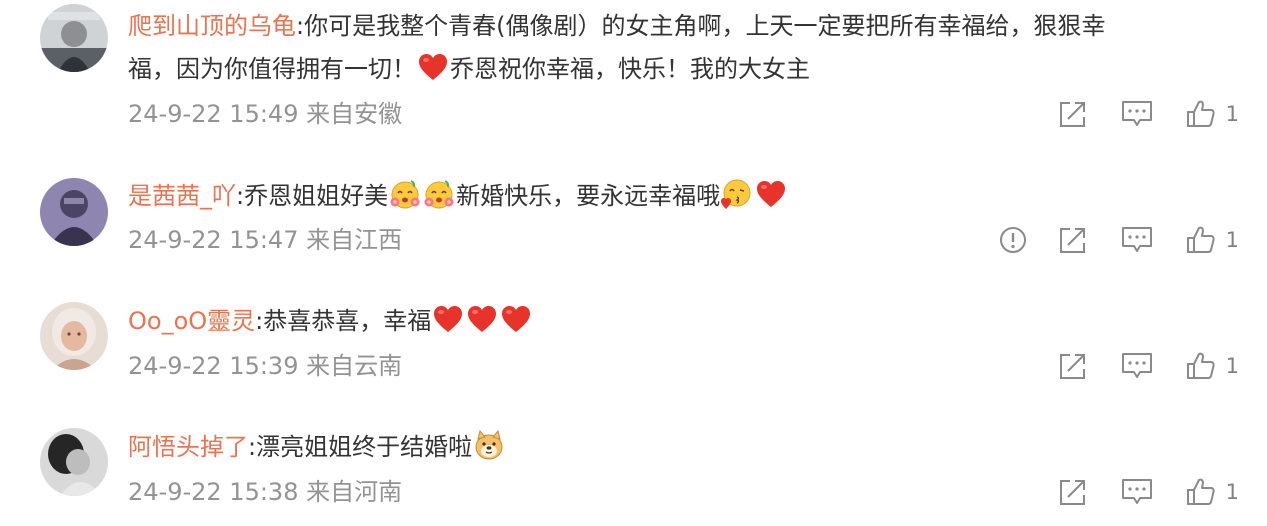 This screenshot has width=1267, height=526. What do you see at coordinates (265, 114) in the screenshot?
I see `comment-meta: 24-9-22 15:49 来自安徽` at bounding box center [265, 114].